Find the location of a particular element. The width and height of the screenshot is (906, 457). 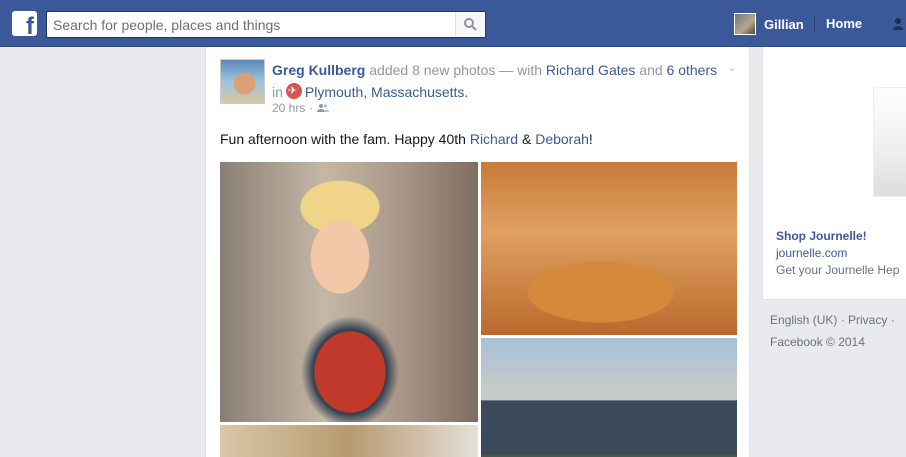

friends-audience-icon is located at coordinates (323, 108).